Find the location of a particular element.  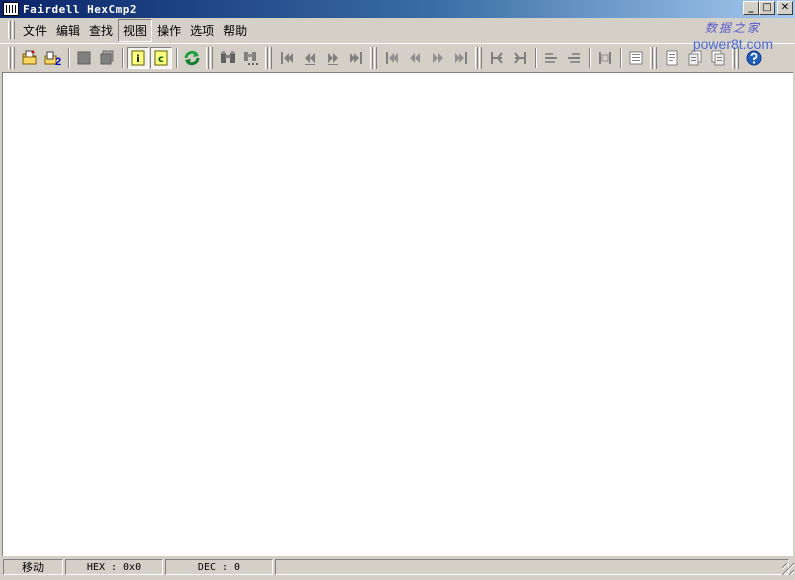

sync-right-button is located at coordinates (520, 58).